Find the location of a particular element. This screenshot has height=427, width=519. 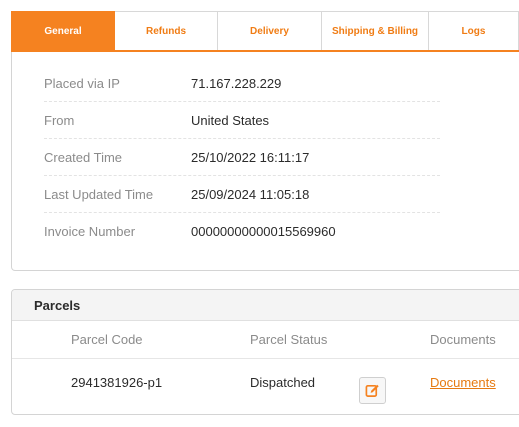

info-row-placed-ip: Placed via IP 71.167.228.229 is located at coordinates (242, 83).